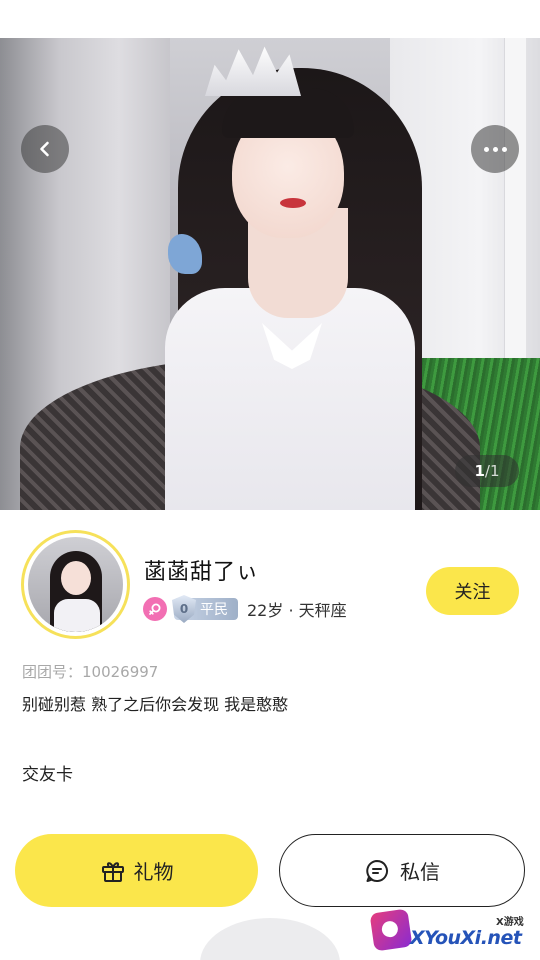 The width and height of the screenshot is (540, 960). I want to click on more-button, so click(495, 149).